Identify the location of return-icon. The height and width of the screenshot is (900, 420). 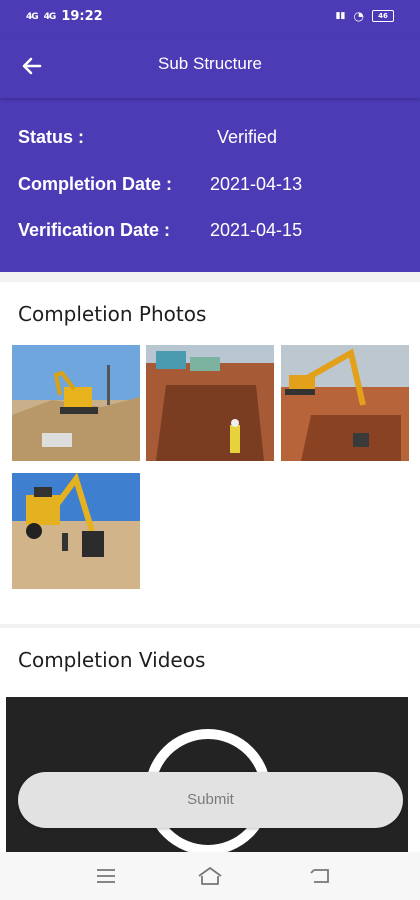
(319, 876).